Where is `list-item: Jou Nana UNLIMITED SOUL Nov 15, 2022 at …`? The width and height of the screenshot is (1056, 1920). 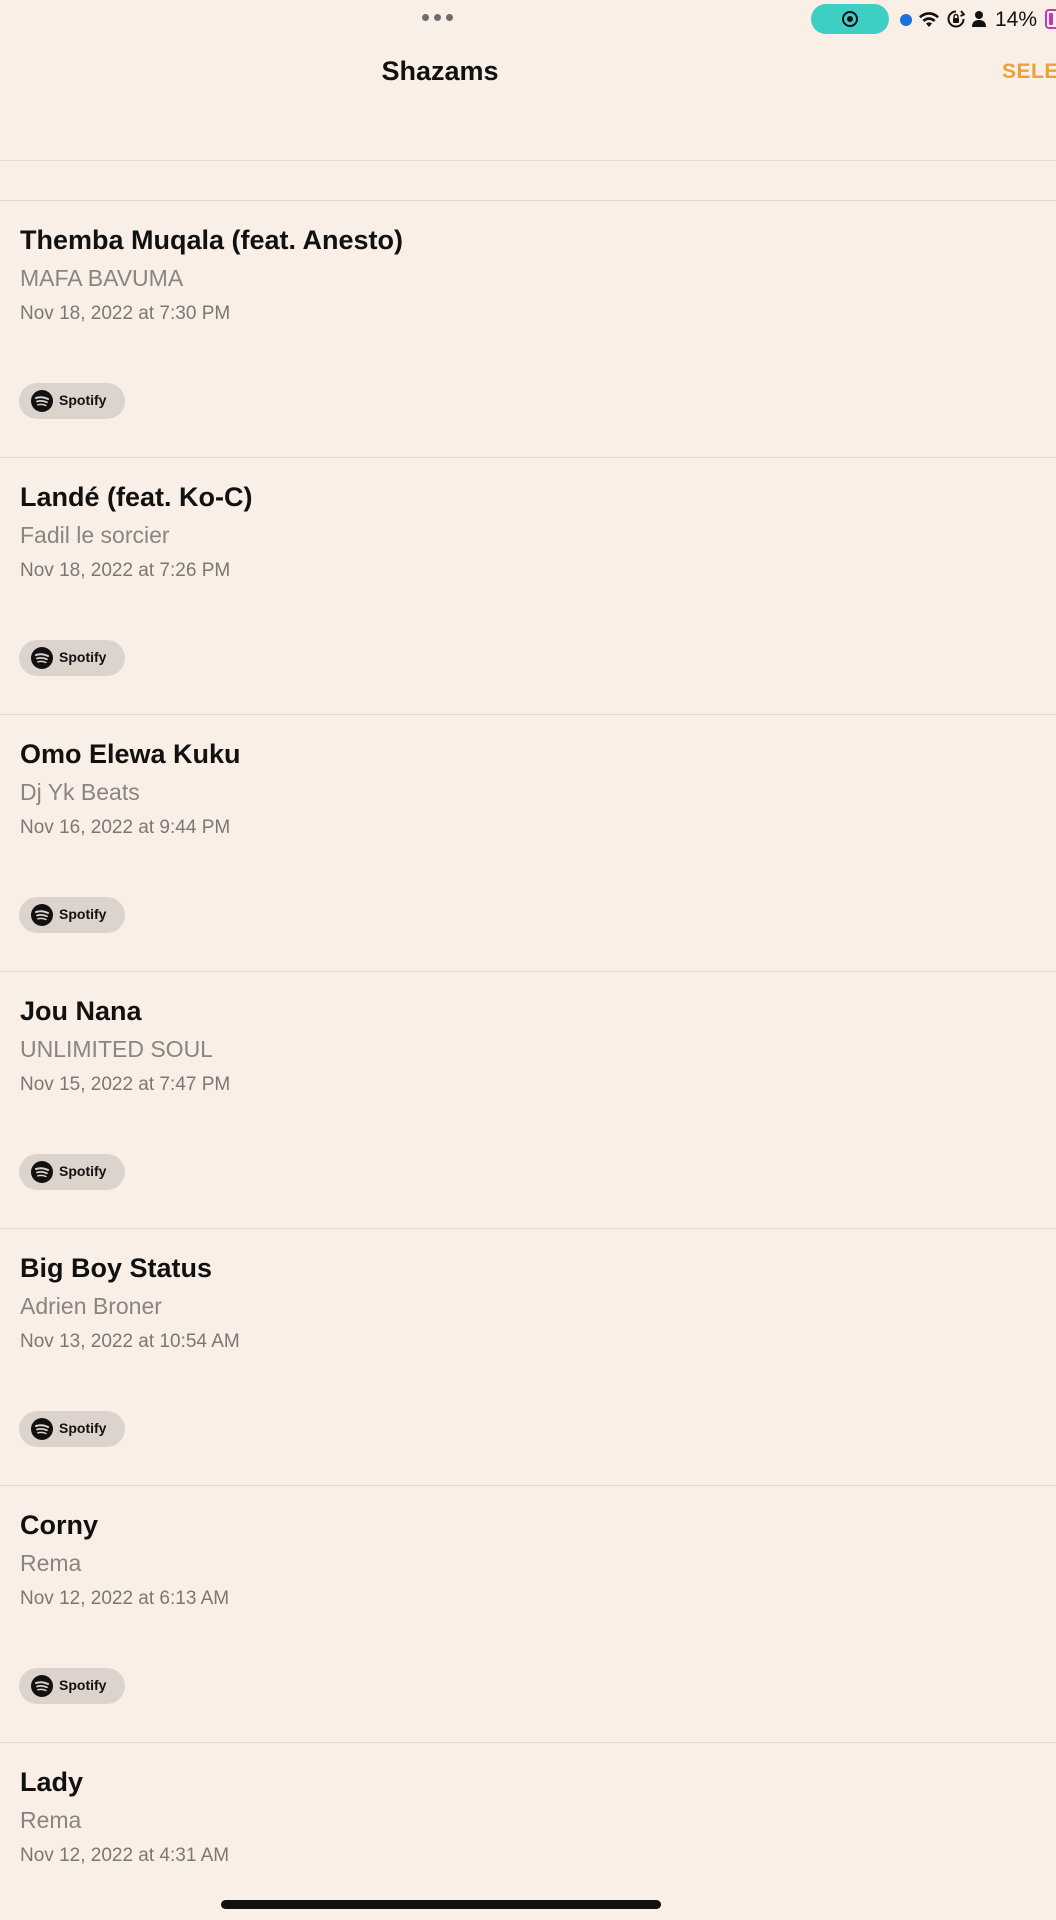
list-item: Jou Nana UNLIMITED SOUL Nov 15, 2022 at … is located at coordinates (528, 1099).